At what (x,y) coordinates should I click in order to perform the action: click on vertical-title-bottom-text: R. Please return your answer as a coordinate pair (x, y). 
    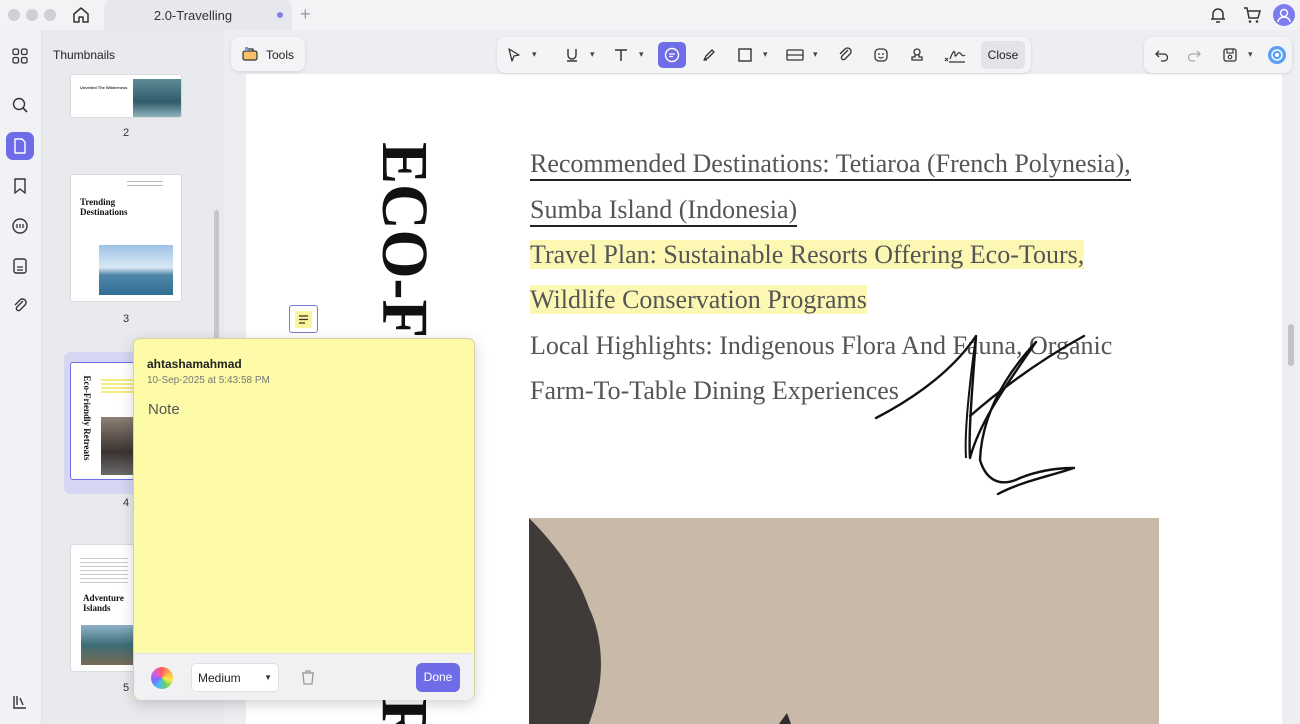
    Looking at the image, I should click on (400, 711).